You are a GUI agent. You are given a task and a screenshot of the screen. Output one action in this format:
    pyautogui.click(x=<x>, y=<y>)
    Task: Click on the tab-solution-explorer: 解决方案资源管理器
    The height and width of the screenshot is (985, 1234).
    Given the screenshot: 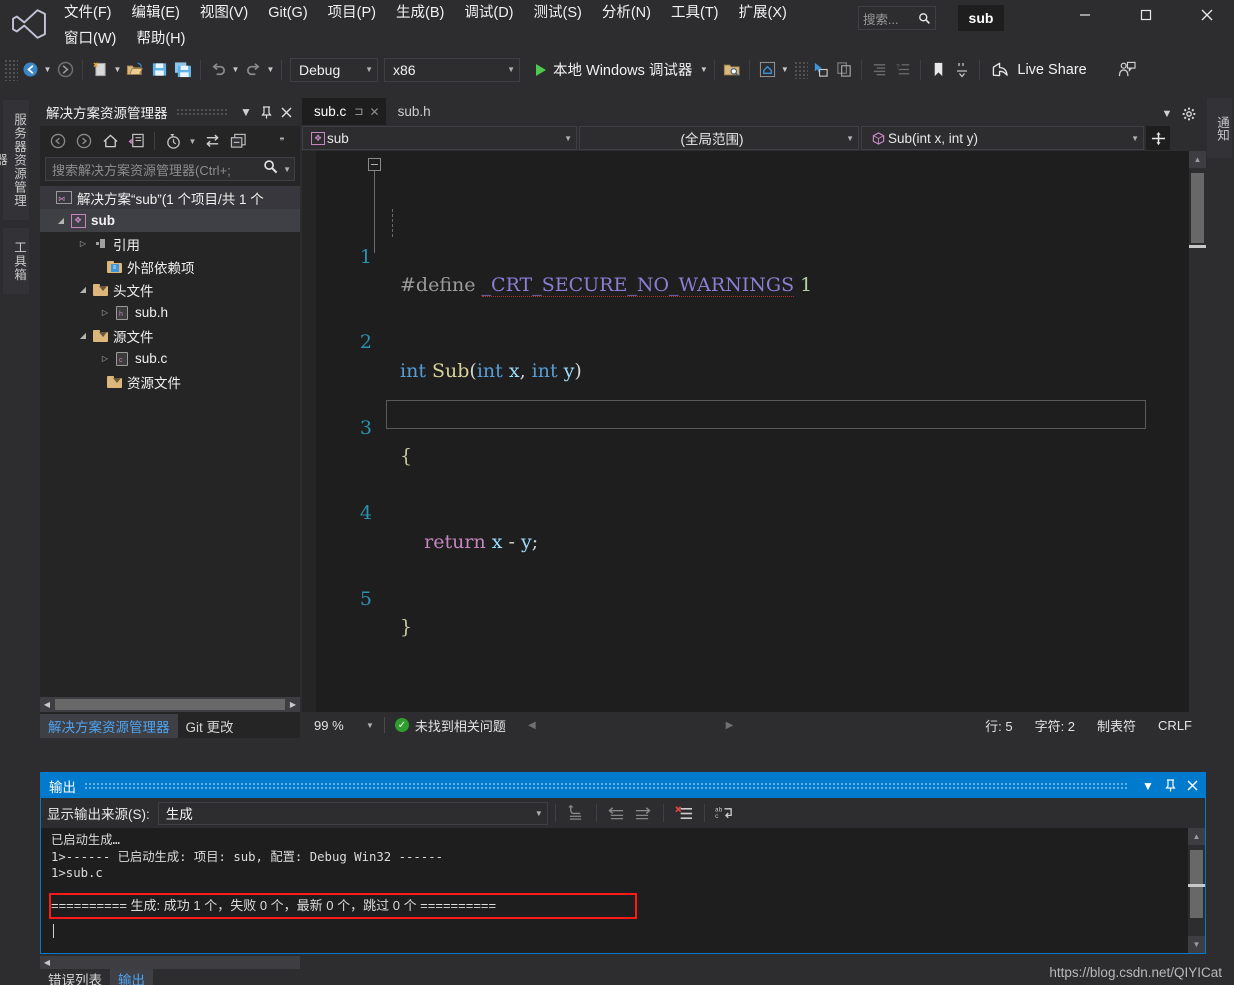 What is the action you would take?
    pyautogui.click(x=109, y=726)
    